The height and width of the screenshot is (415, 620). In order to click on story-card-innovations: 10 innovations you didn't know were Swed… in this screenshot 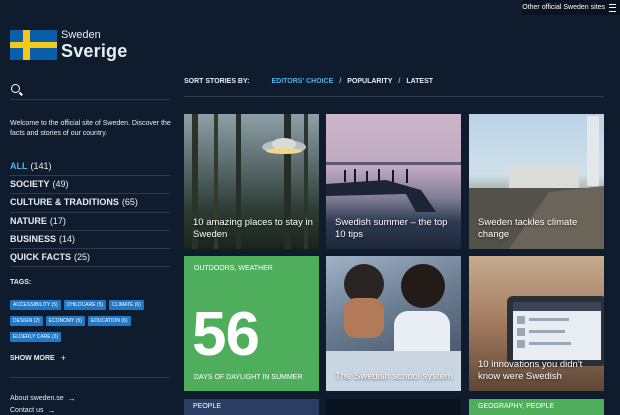, I will do `click(536, 323)`.